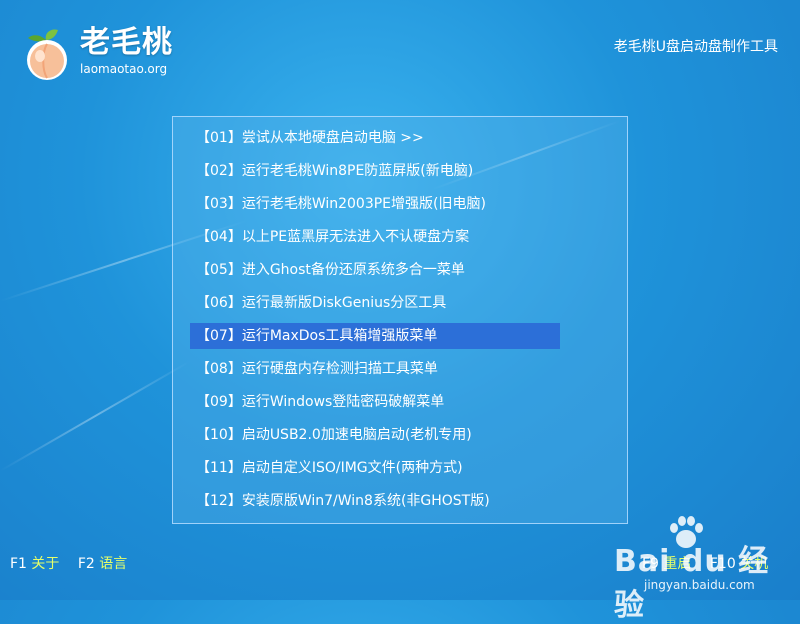 This screenshot has height=624, width=800. I want to click on menu-item-01: 【01】尝试从本地硬盘启动电脑 >>, so click(375, 138).